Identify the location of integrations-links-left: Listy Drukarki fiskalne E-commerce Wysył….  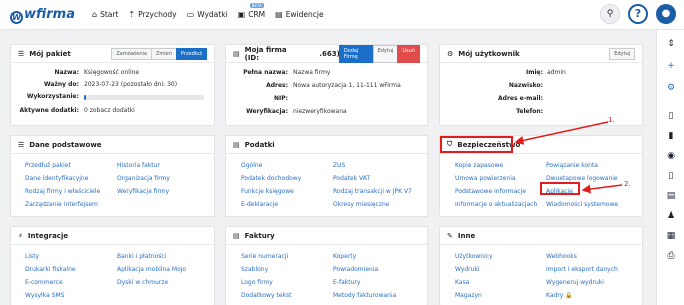
(50, 276).